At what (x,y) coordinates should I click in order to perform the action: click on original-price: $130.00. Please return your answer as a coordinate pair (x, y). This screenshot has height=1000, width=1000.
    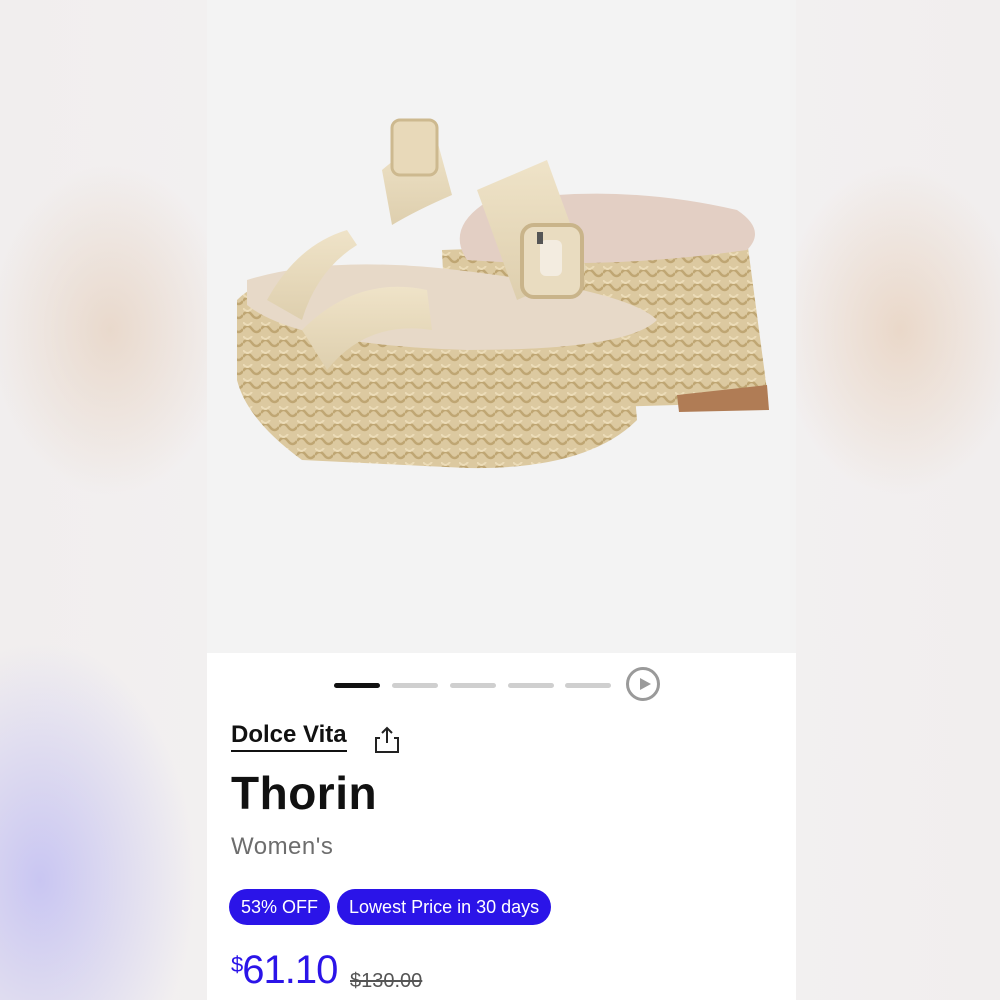
    Looking at the image, I should click on (386, 981).